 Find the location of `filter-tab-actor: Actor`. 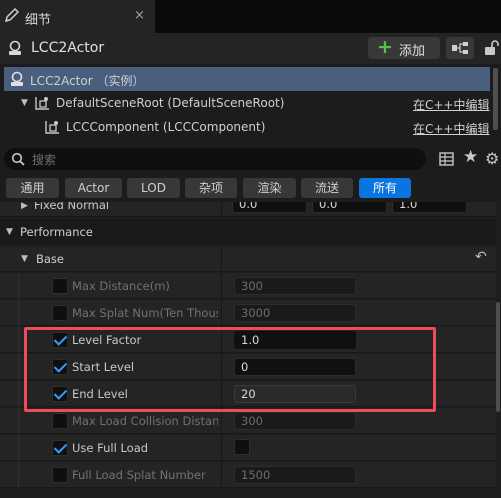

filter-tab-actor: Actor is located at coordinates (93, 188).